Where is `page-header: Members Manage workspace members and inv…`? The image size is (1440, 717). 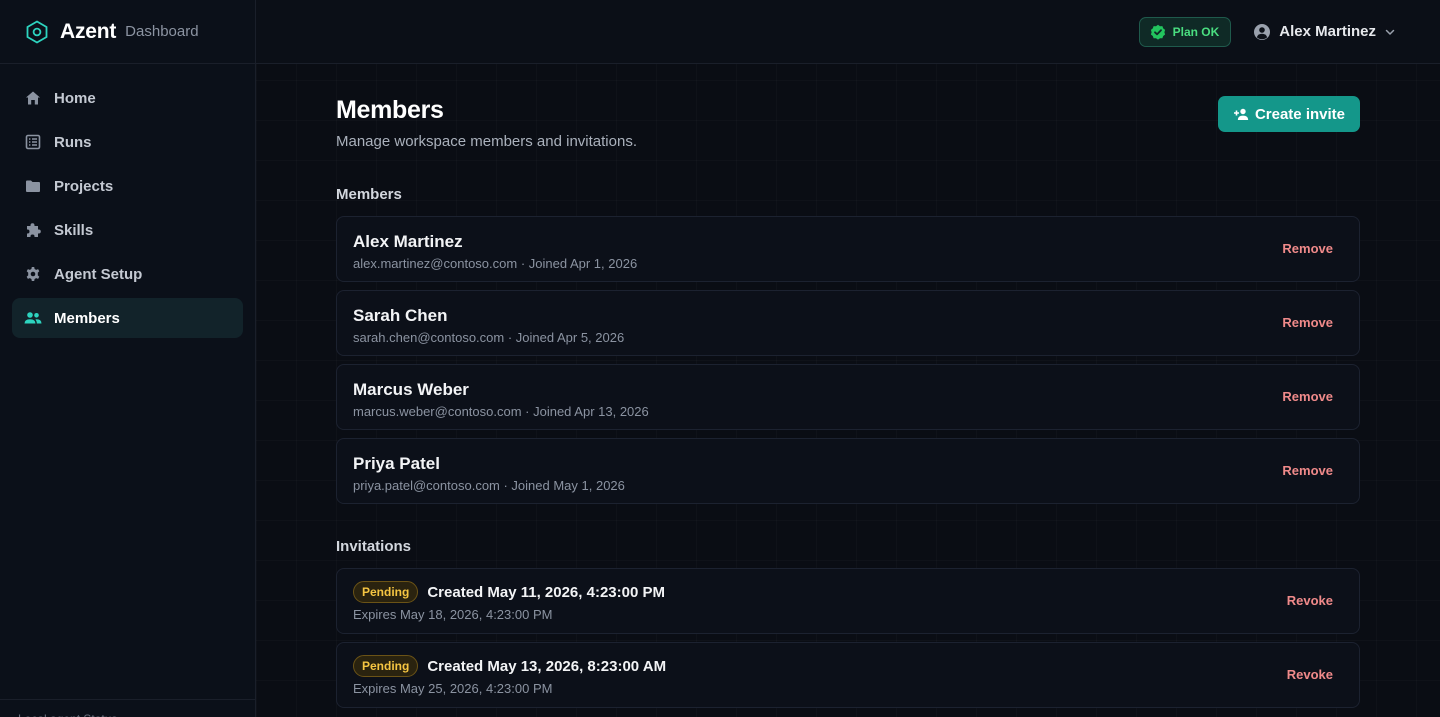 page-header: Members Manage workspace members and inv… is located at coordinates (848, 131).